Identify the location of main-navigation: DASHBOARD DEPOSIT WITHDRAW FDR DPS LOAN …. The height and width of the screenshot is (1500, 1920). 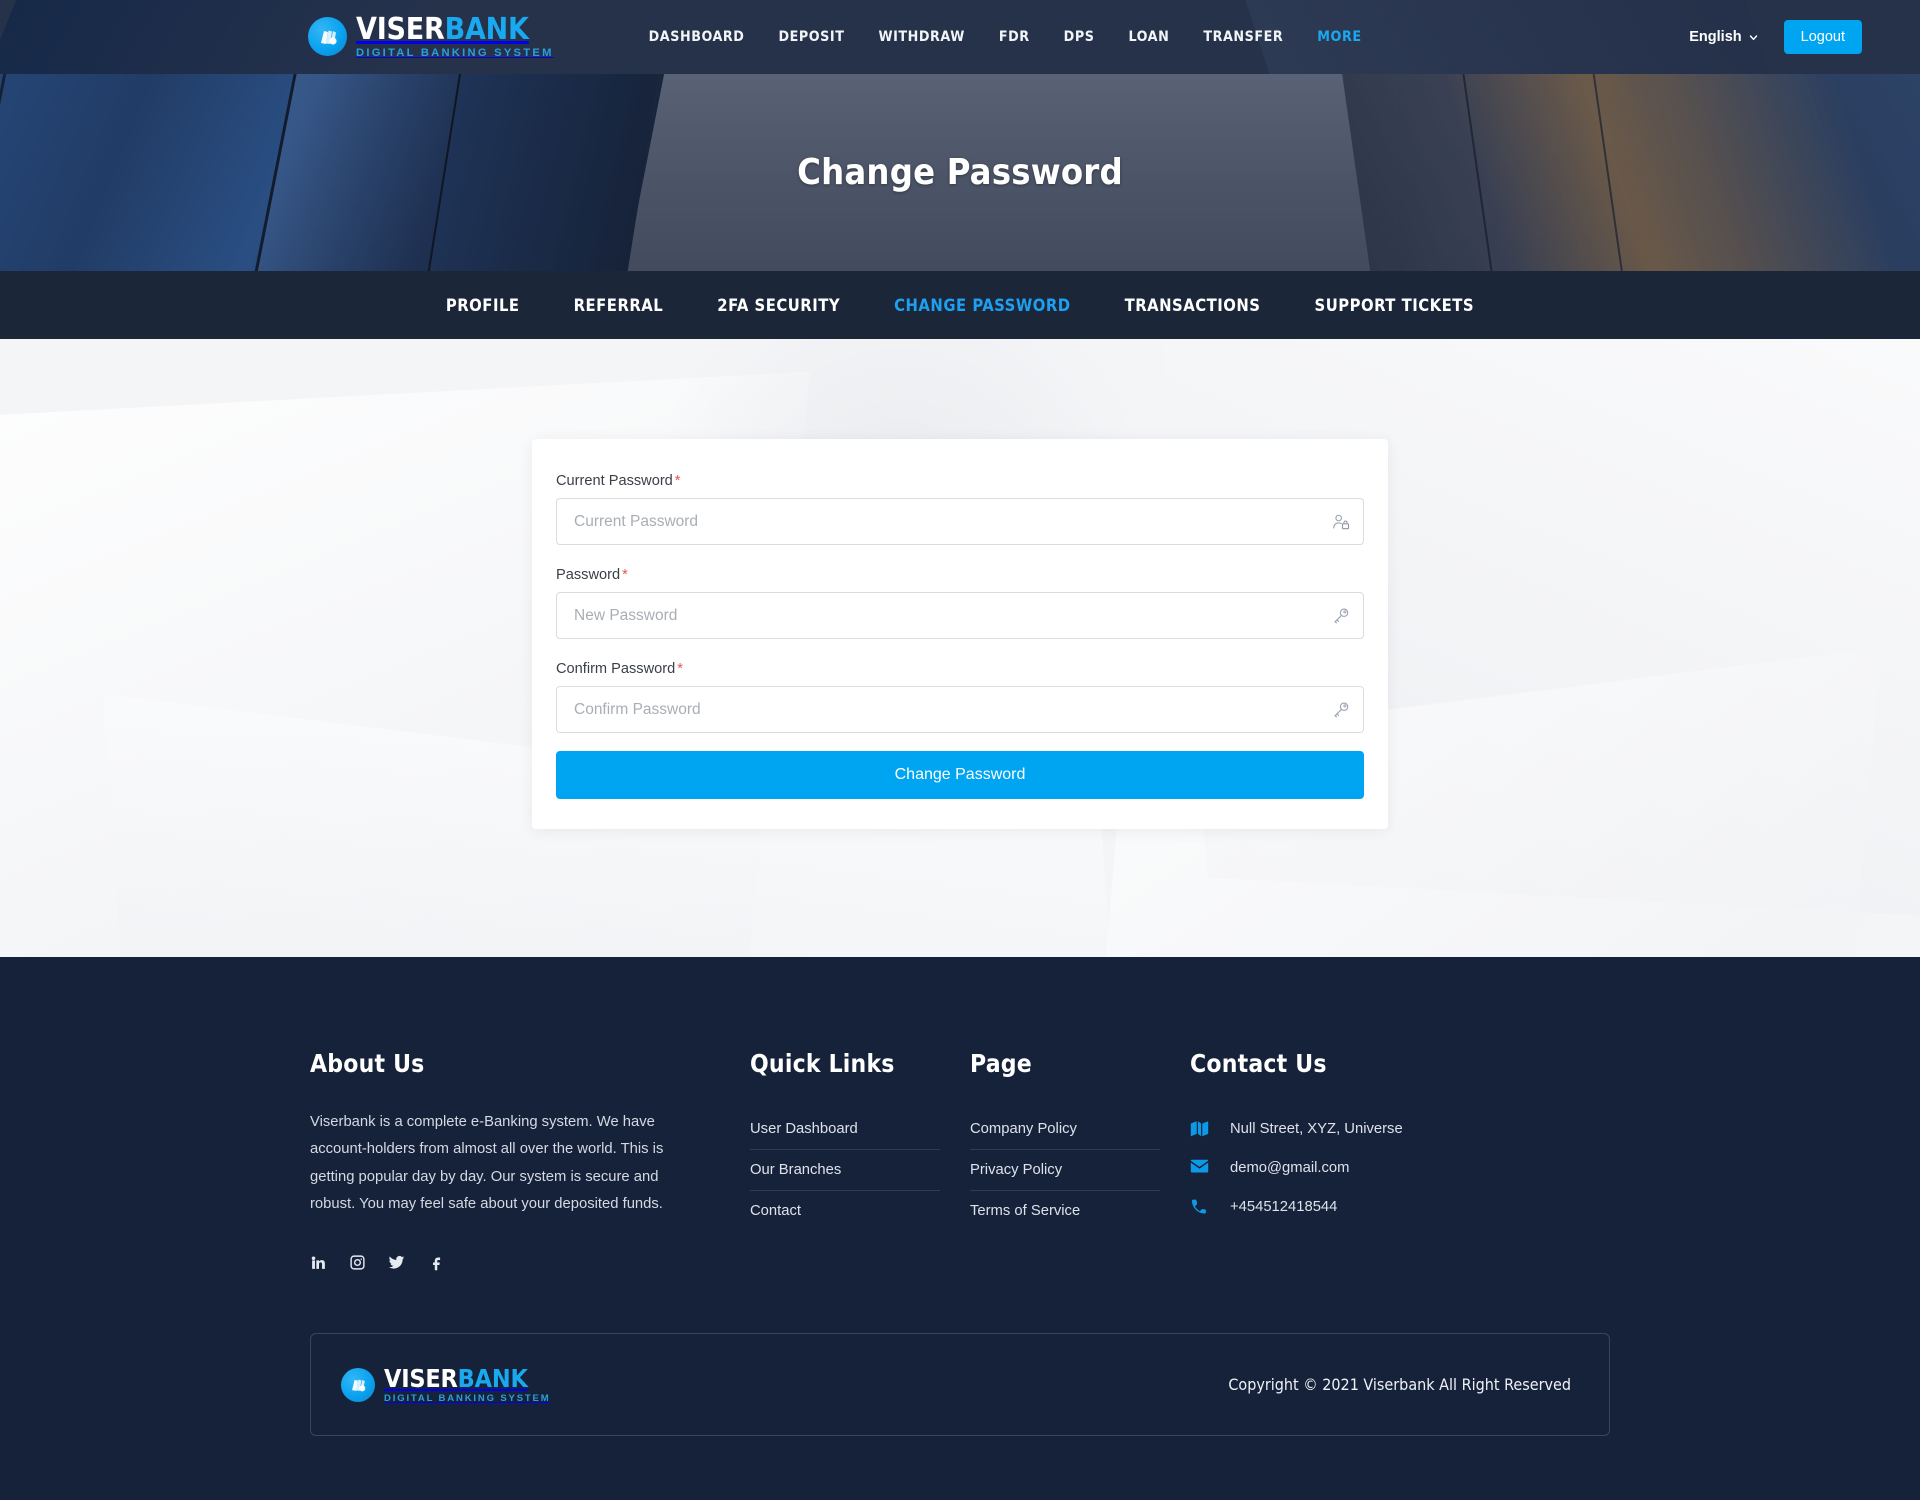
(1005, 37).